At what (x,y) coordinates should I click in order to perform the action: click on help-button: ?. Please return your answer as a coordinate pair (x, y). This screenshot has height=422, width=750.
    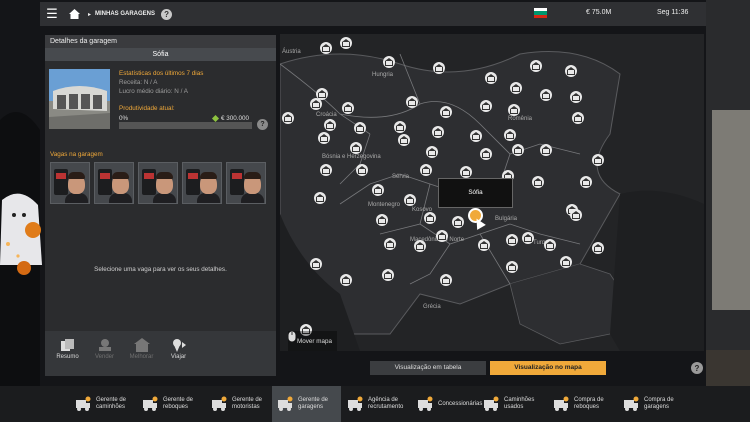
    Looking at the image, I should click on (167, 14).